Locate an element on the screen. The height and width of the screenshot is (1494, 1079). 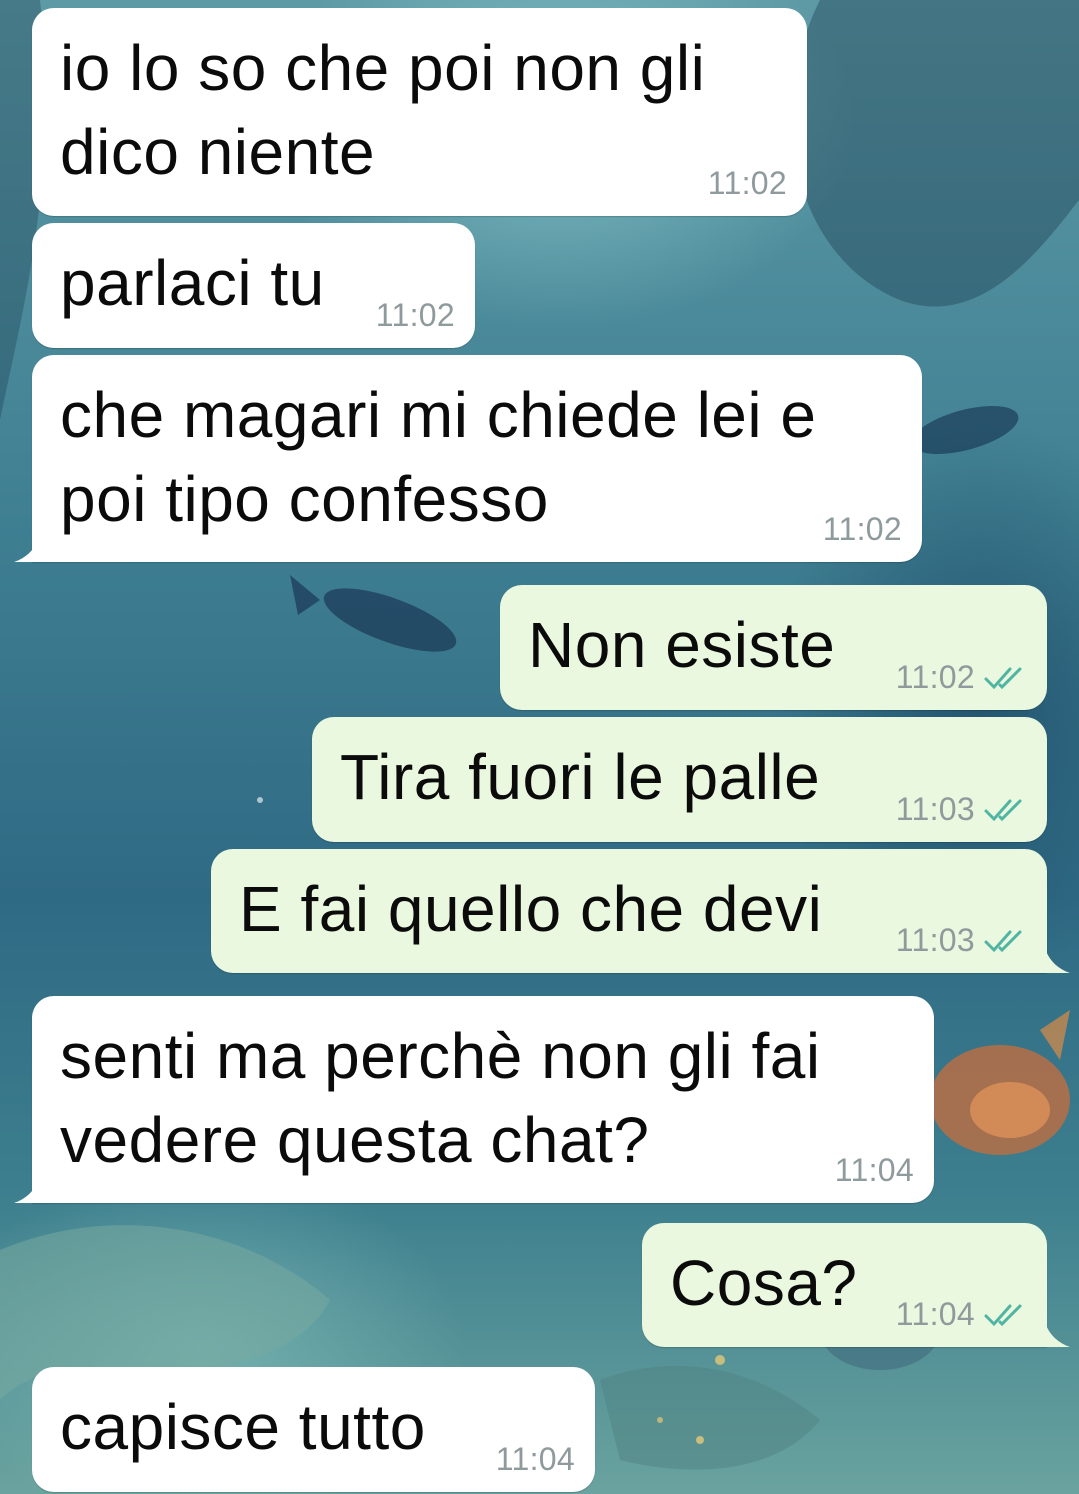
outgoing-message-bubble: Cosa? 11:04 is located at coordinates (844, 1285).